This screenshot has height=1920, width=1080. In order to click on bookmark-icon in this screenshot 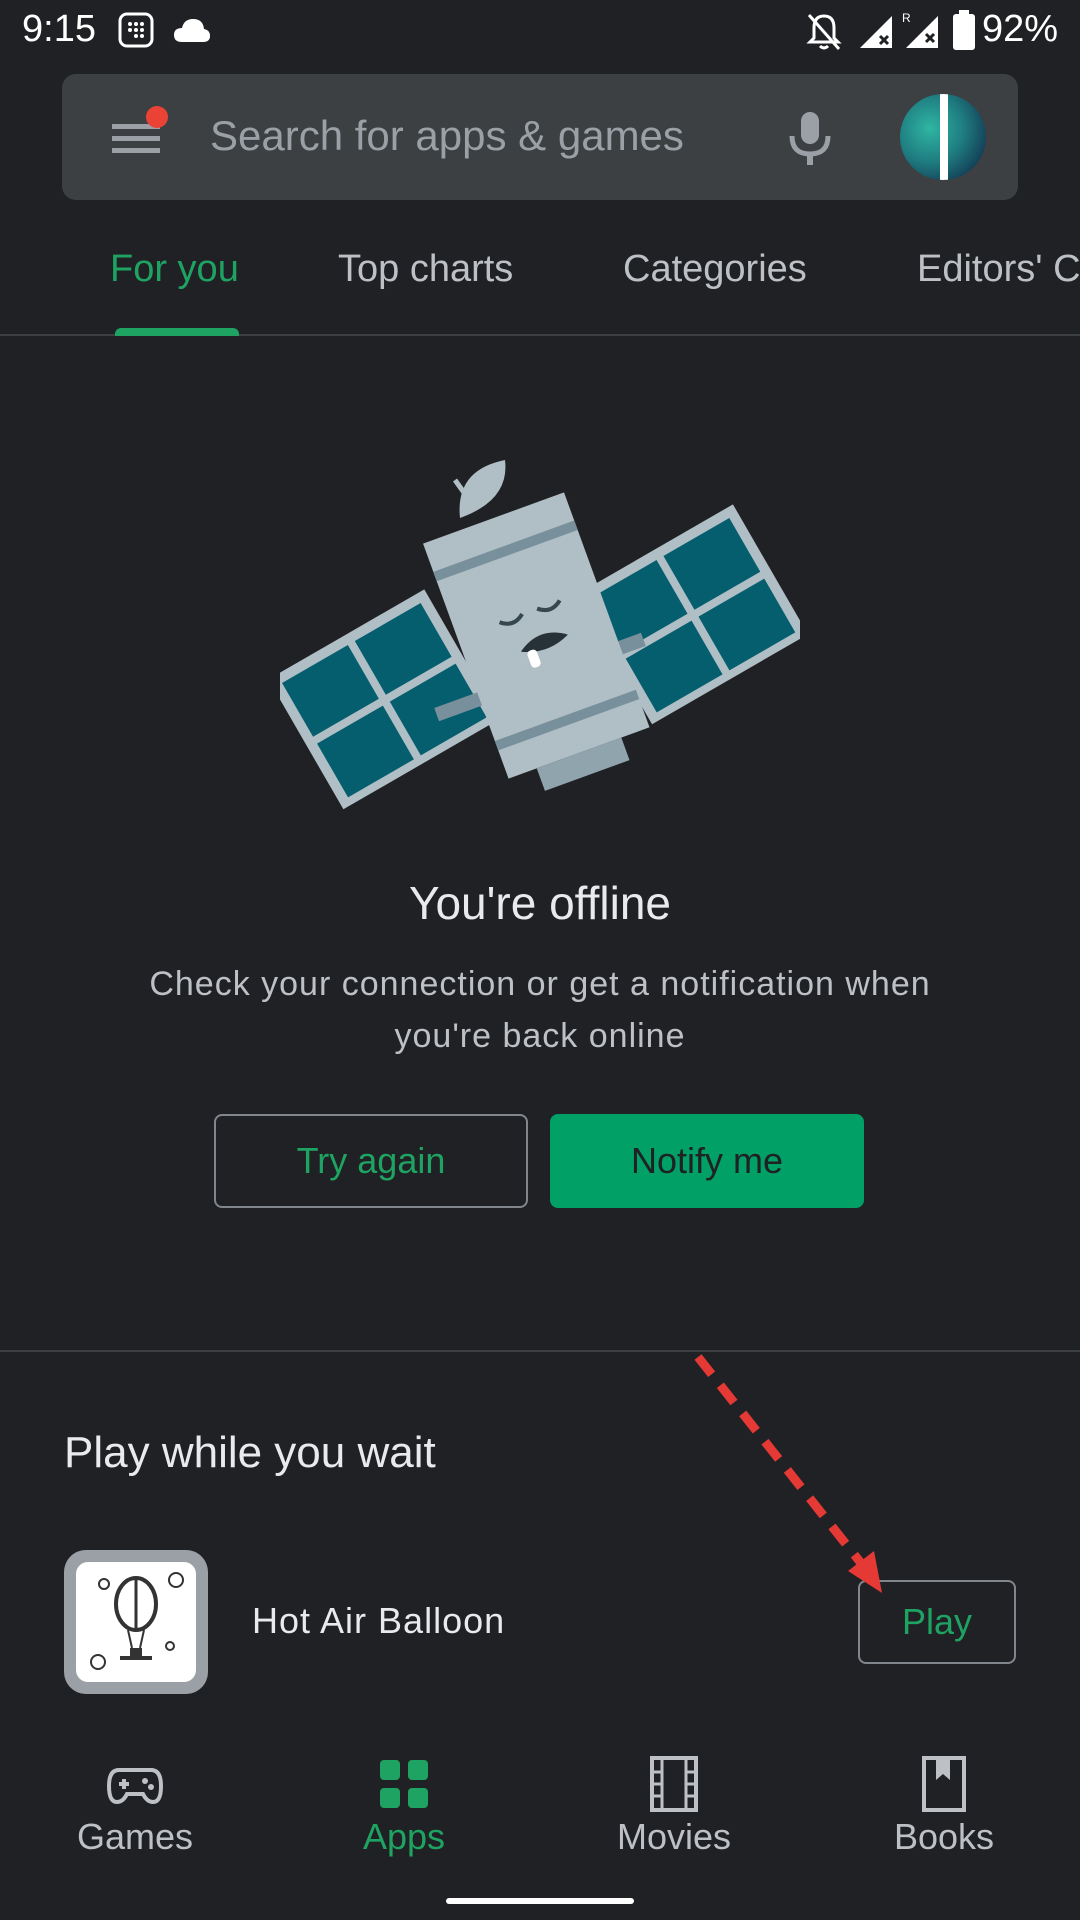, I will do `click(944, 1784)`.